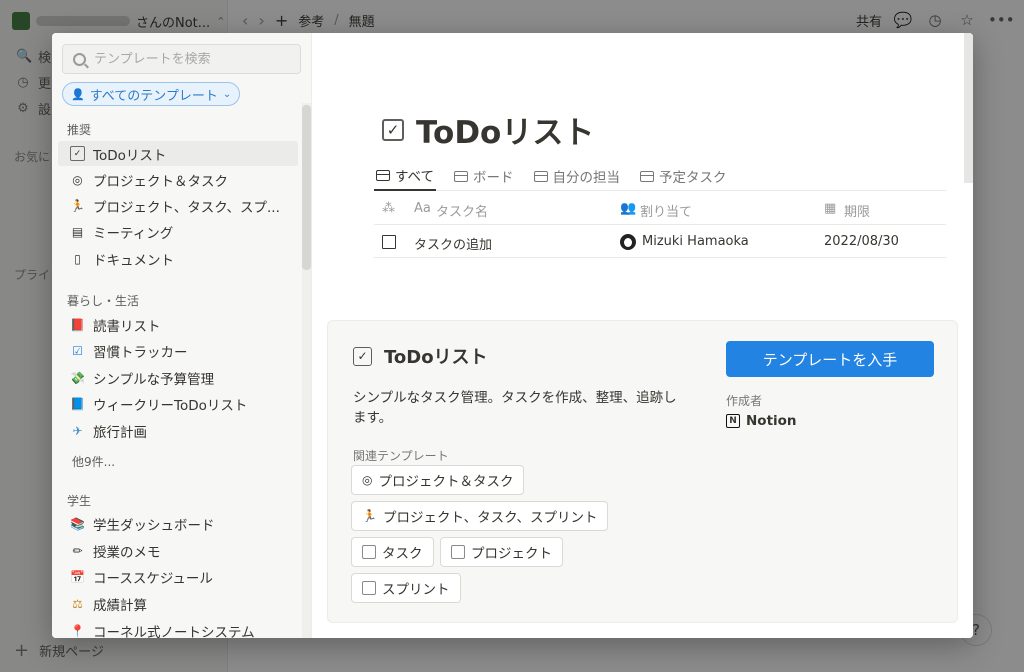 This screenshot has width=1024, height=672. I want to click on template-item-project-task: ◎ プロジェクト＆タスク, so click(178, 179).